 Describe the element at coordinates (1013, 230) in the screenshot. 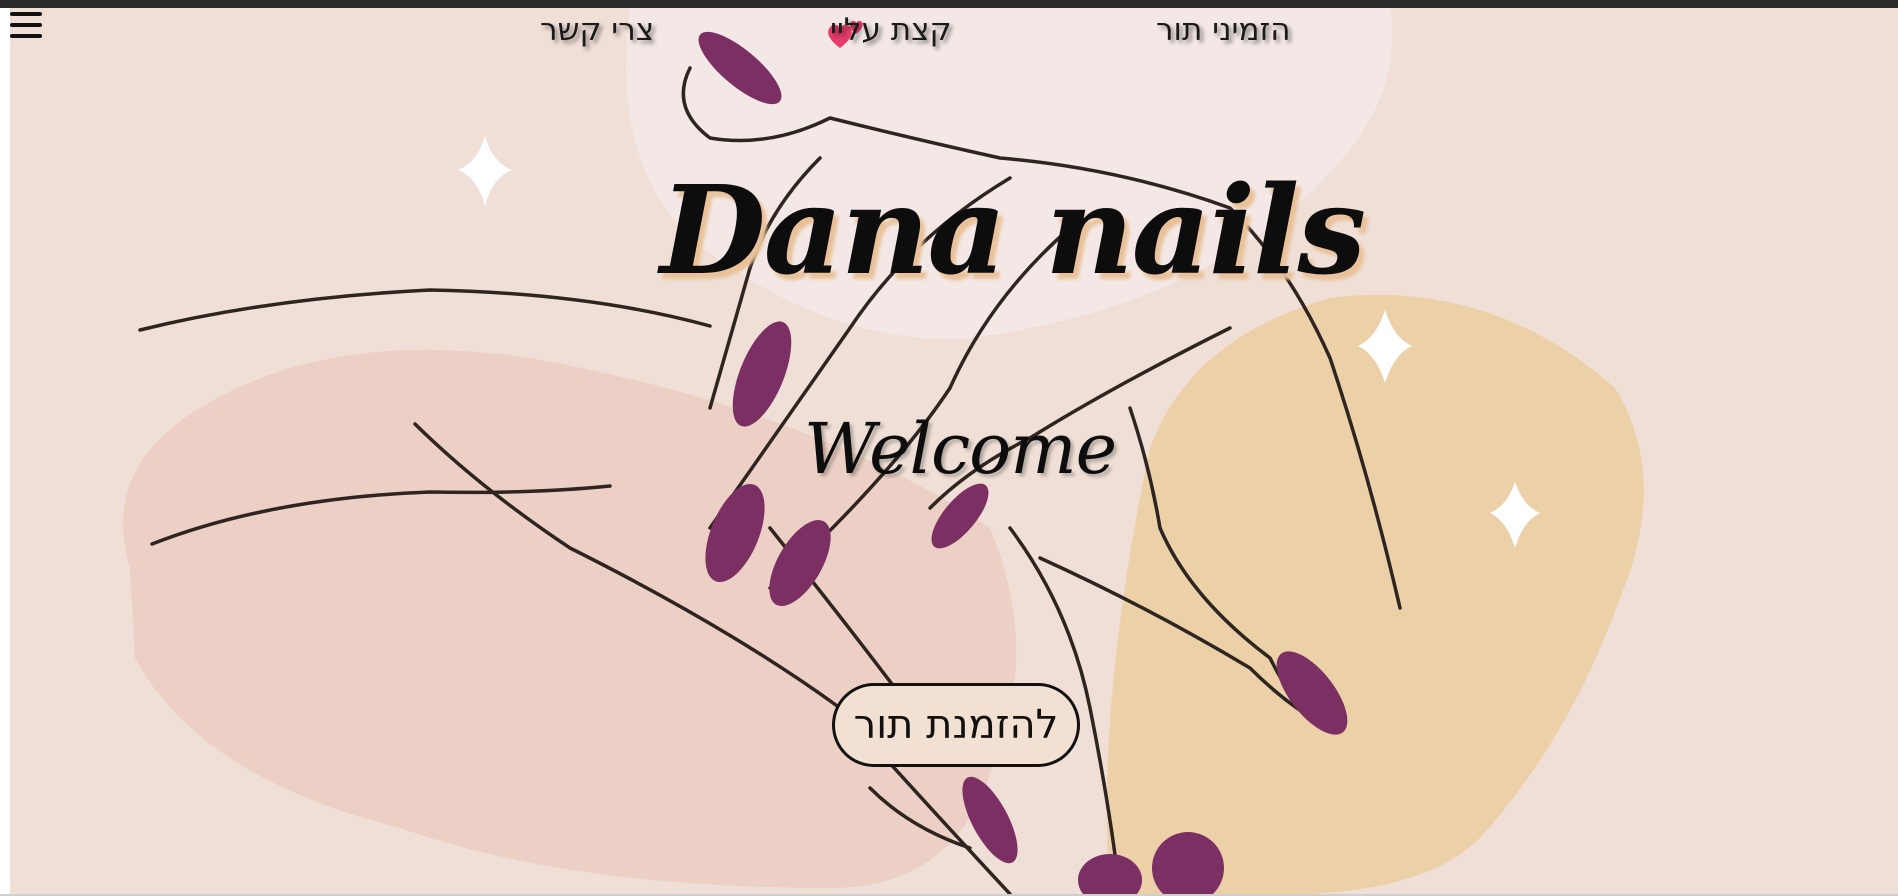

I see `site-title: Dana nails` at that location.